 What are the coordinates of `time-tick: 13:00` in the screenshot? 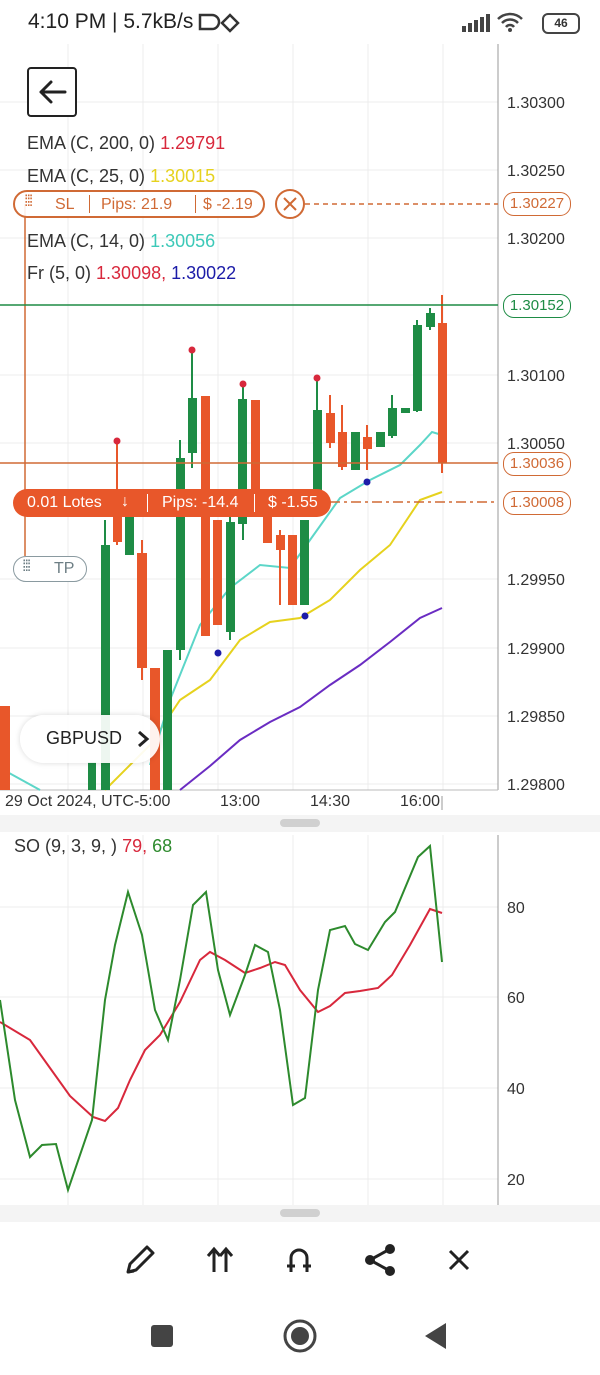 It's located at (240, 801).